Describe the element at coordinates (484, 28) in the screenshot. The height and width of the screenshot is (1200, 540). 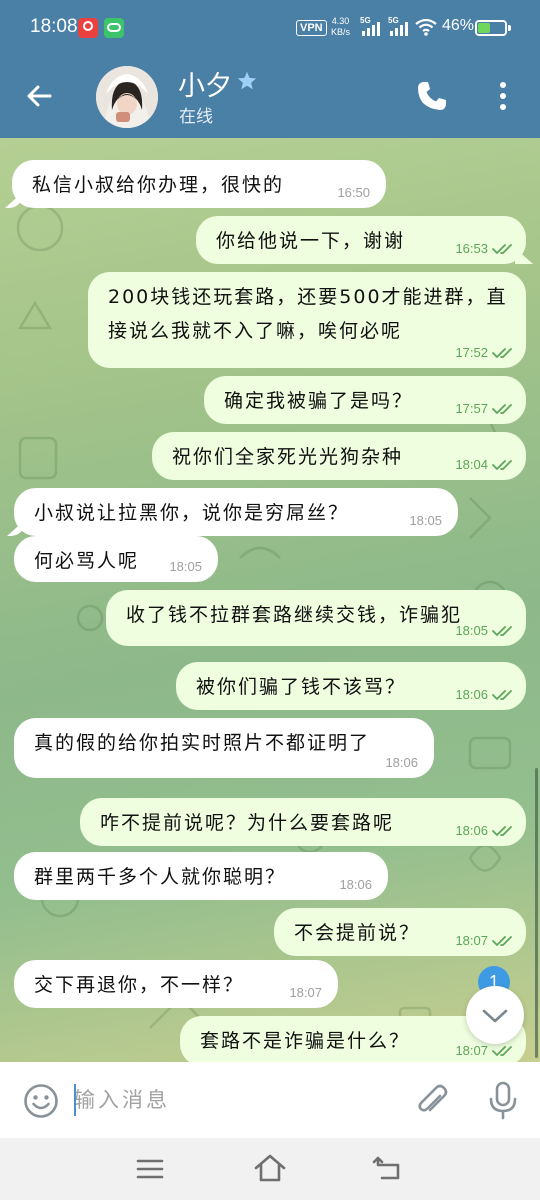
I see `battery-fill` at that location.